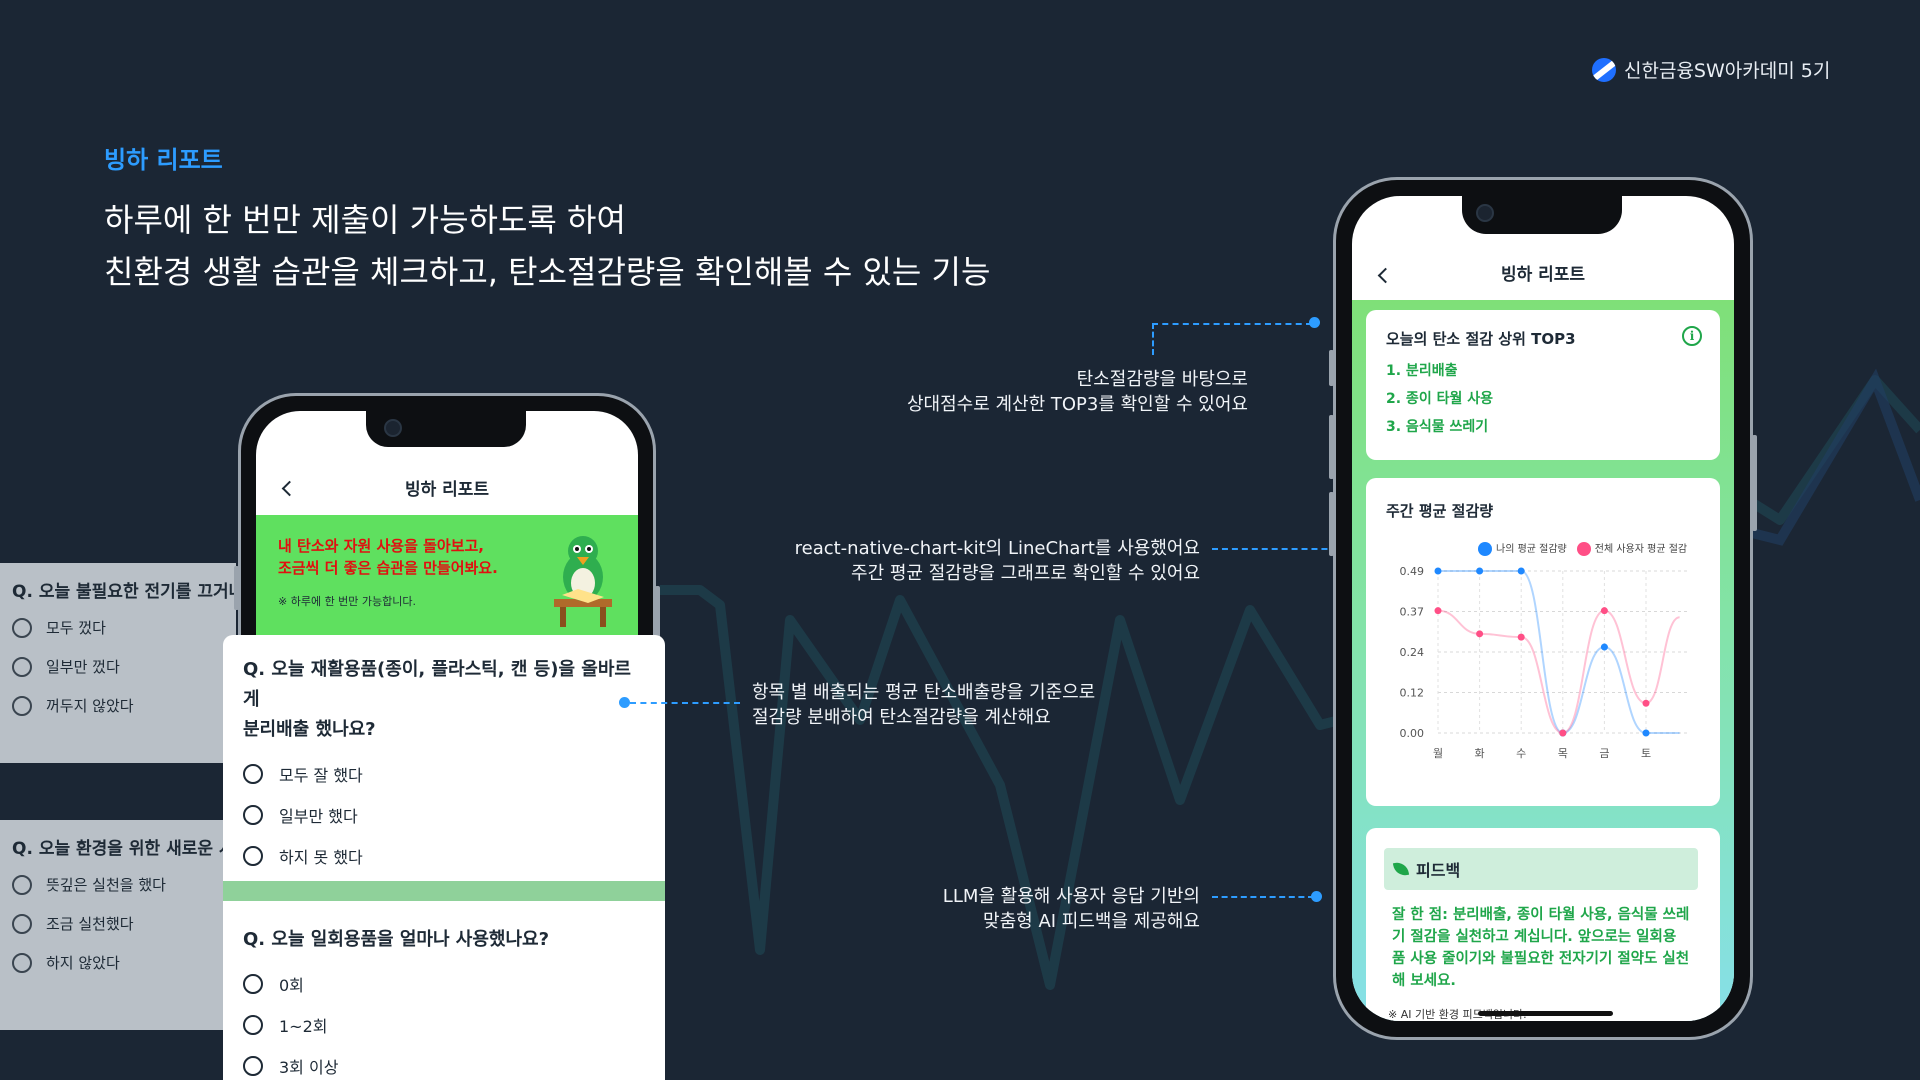  I want to click on top3-item-1: 1. 분리배출, so click(1422, 371).